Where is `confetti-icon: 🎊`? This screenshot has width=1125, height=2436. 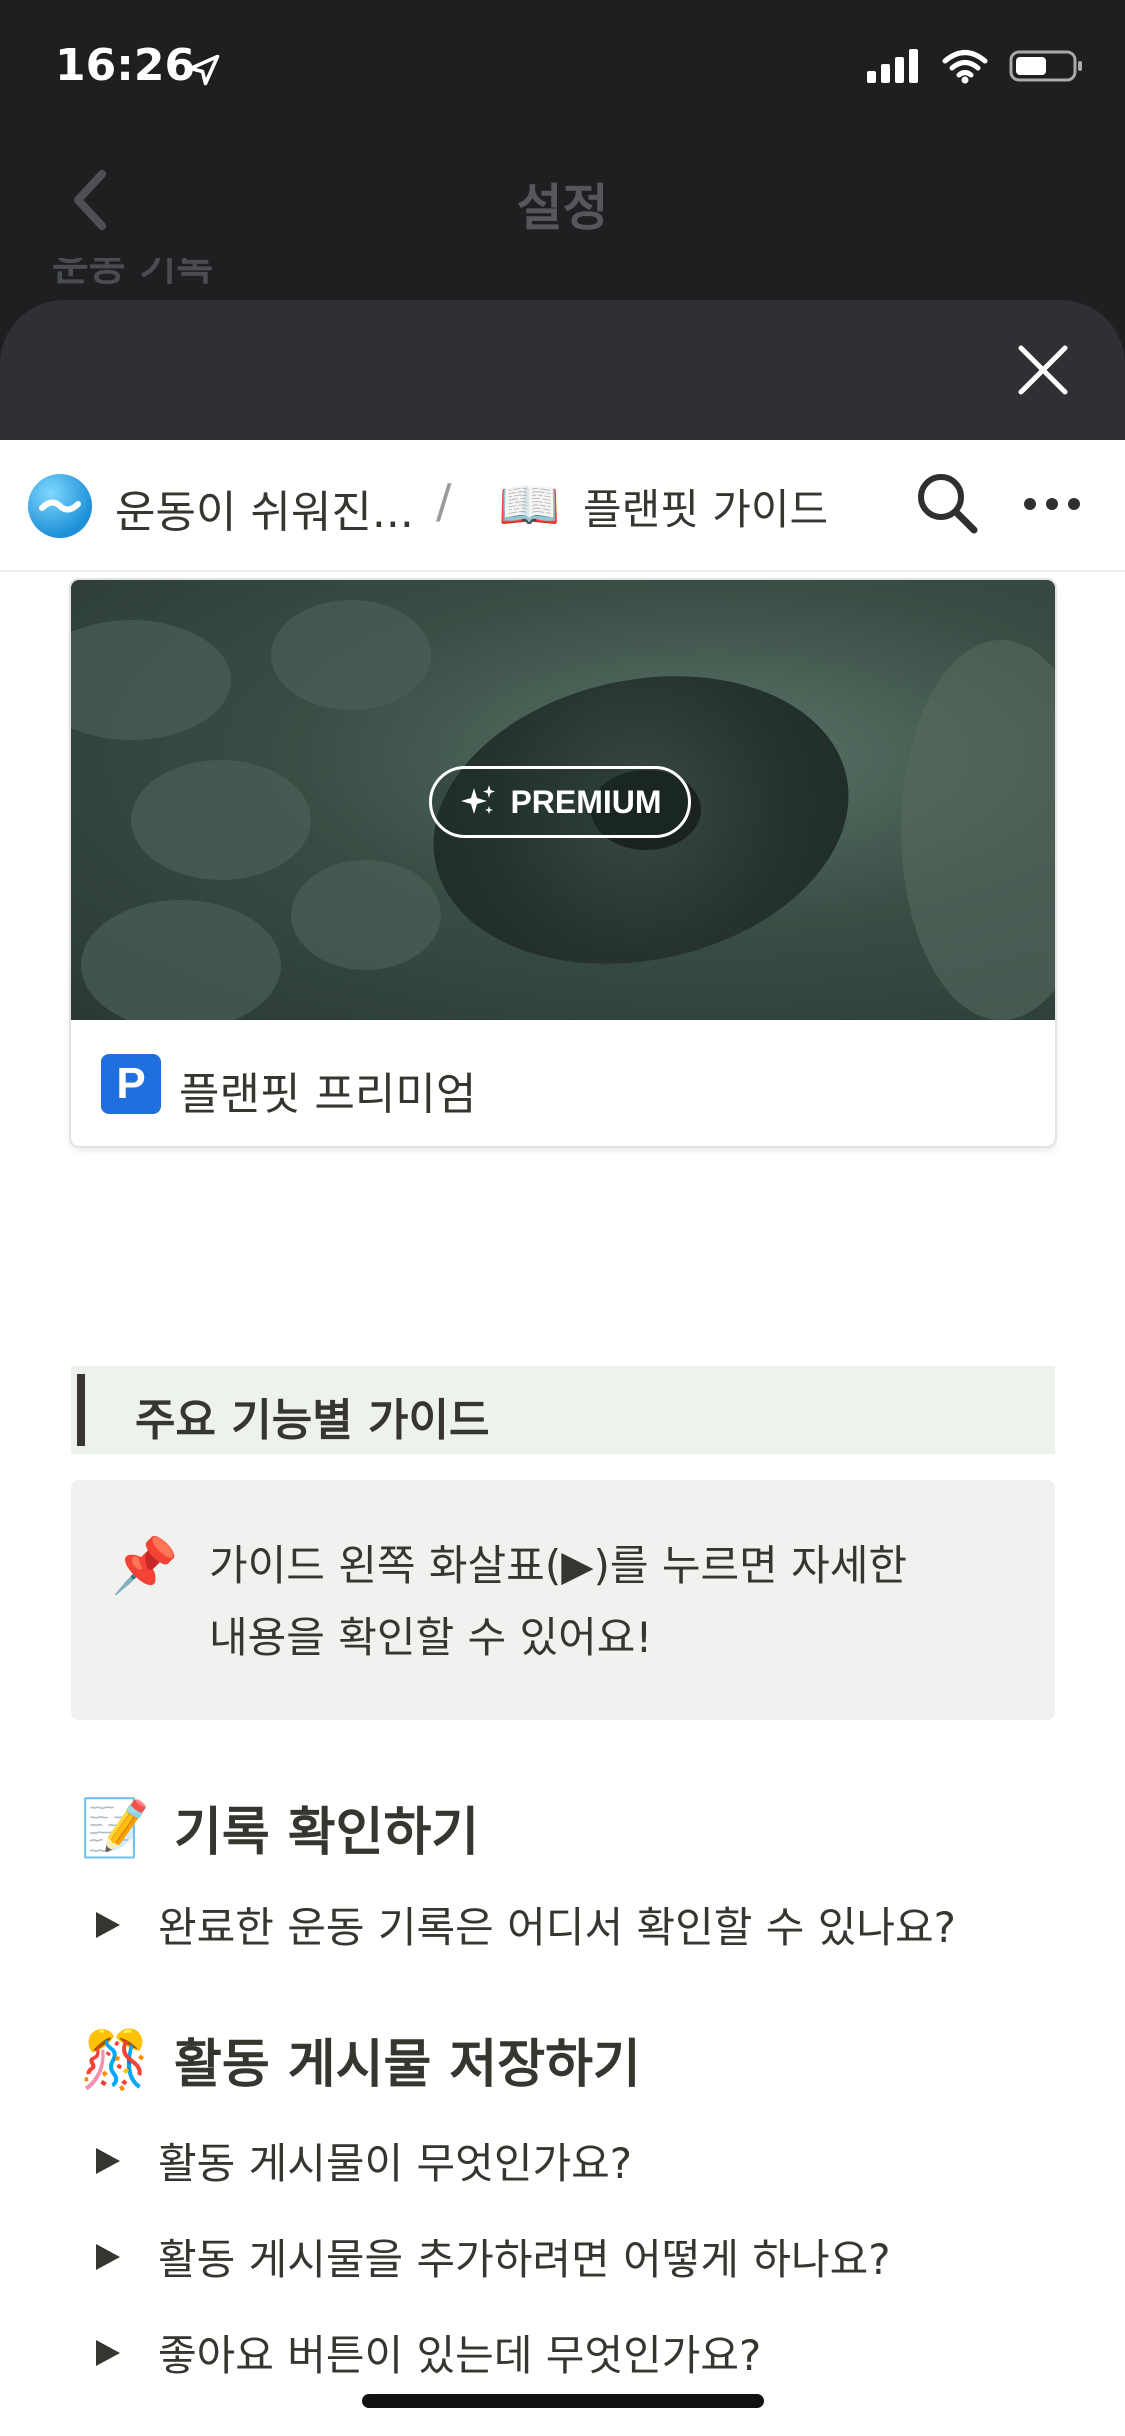 confetti-icon: 🎊 is located at coordinates (115, 2060).